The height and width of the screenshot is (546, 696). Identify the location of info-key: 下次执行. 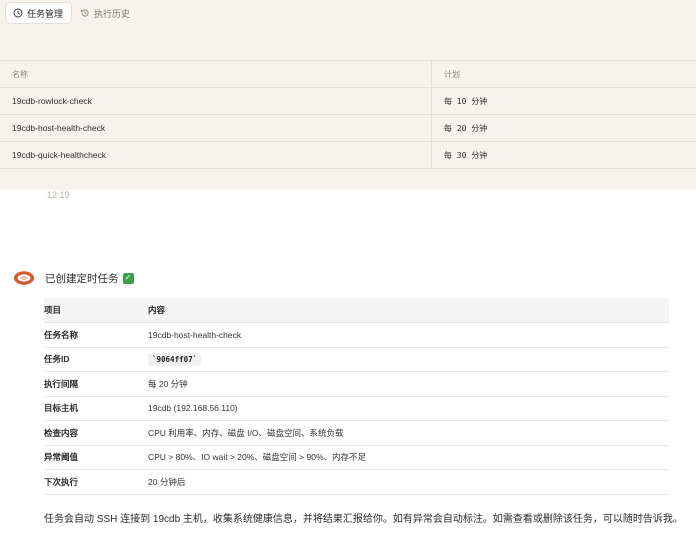
(96, 482).